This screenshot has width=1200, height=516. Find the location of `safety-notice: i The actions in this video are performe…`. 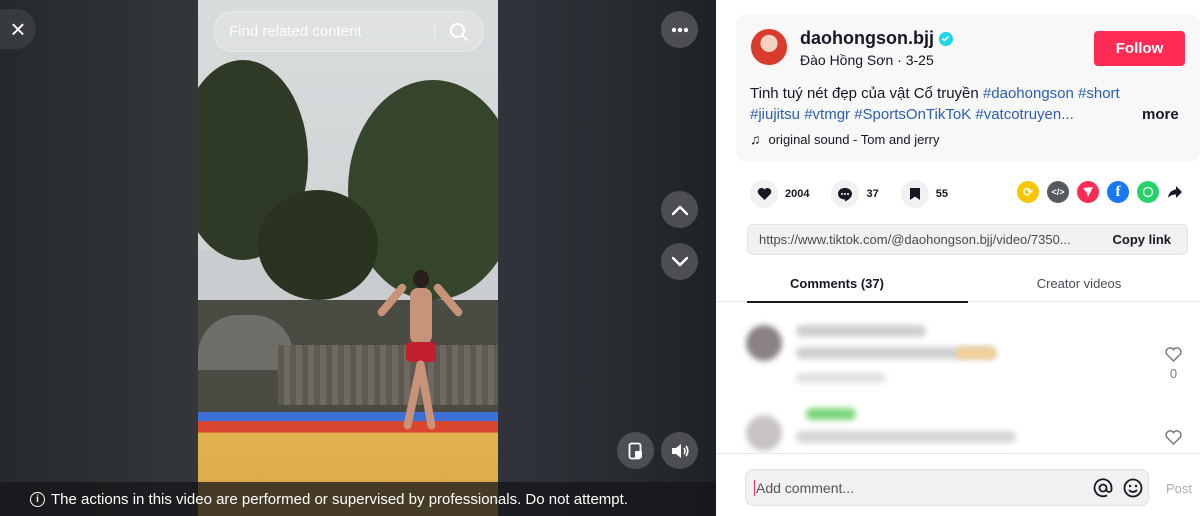

safety-notice: i The actions in this video are performe… is located at coordinates (358, 499).